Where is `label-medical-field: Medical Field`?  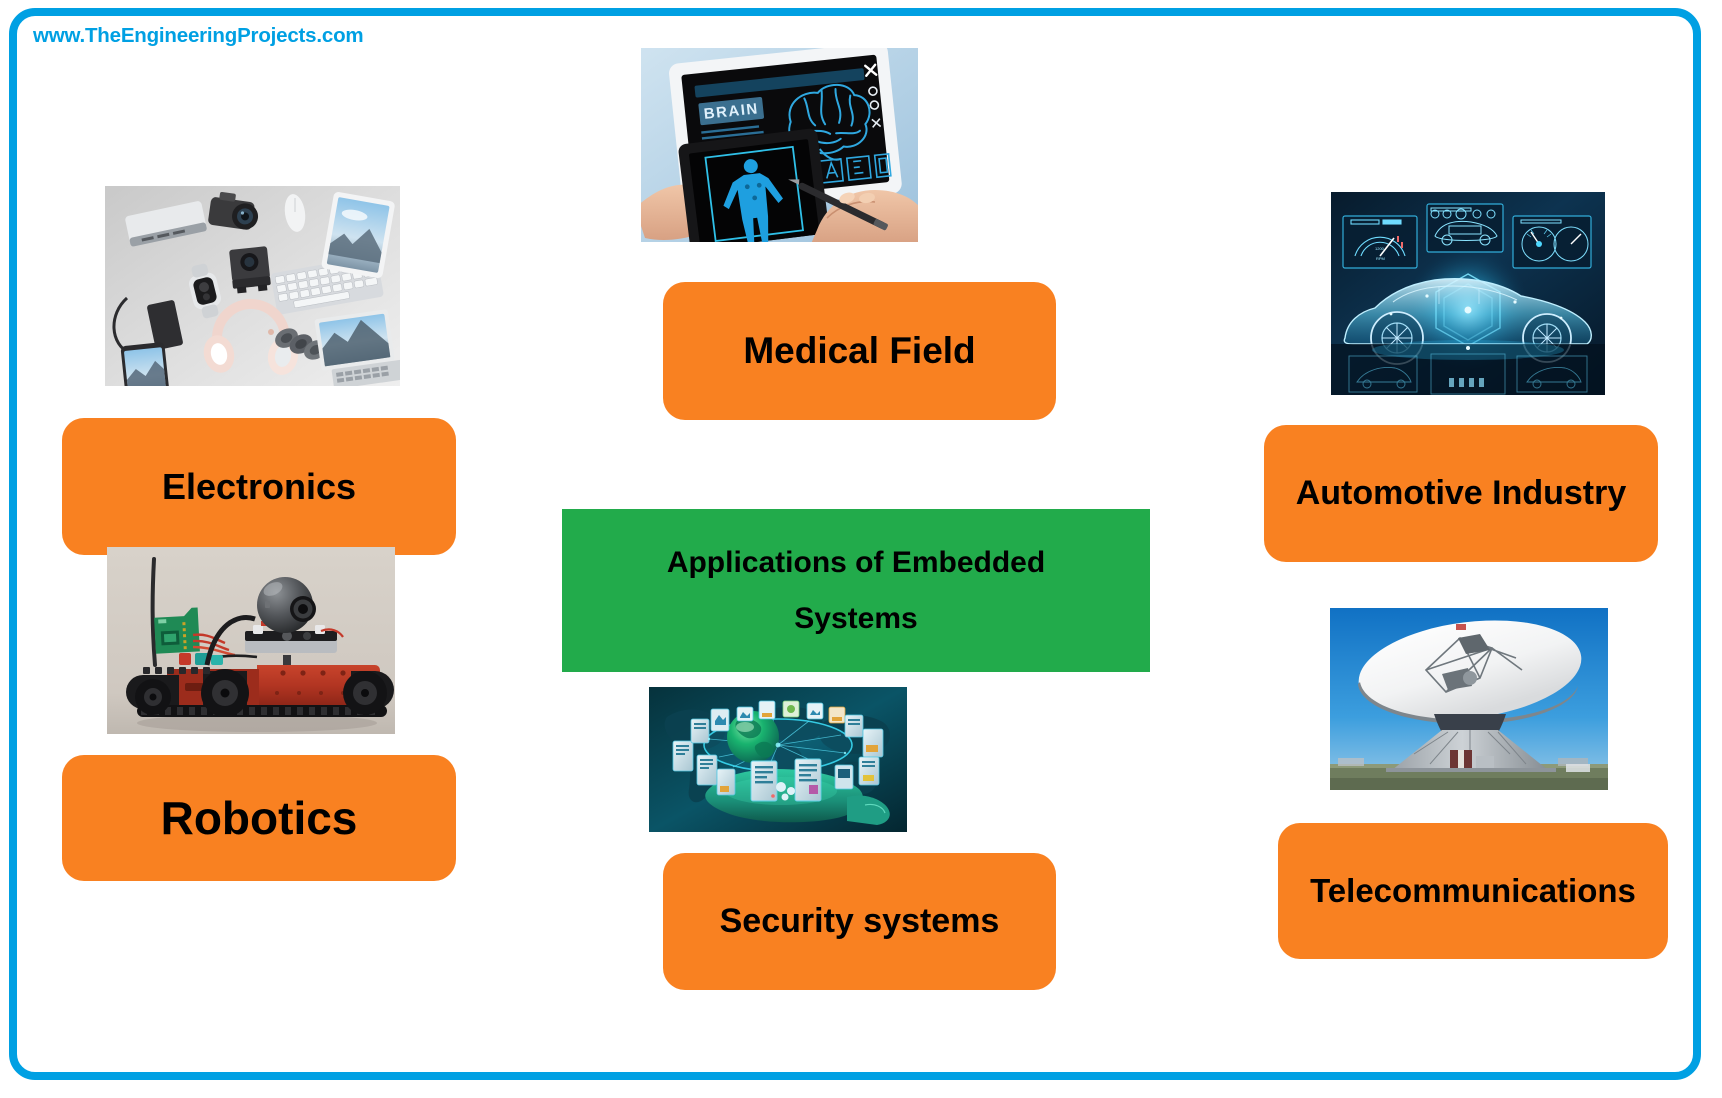
label-medical-field: Medical Field is located at coordinates (859, 351).